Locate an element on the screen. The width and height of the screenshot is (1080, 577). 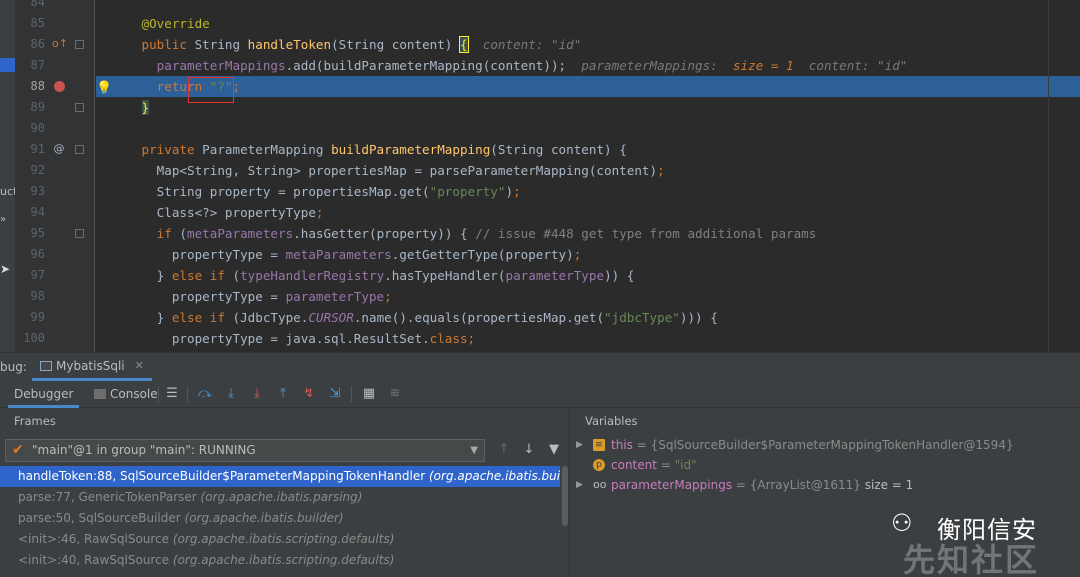
code-line: Class<?> propertyType; is located at coordinates (240, 212).